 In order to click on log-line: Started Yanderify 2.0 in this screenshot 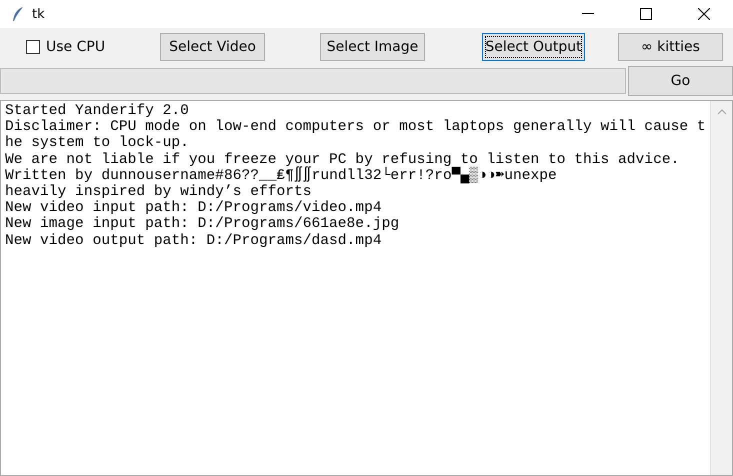, I will do `click(97, 111)`.